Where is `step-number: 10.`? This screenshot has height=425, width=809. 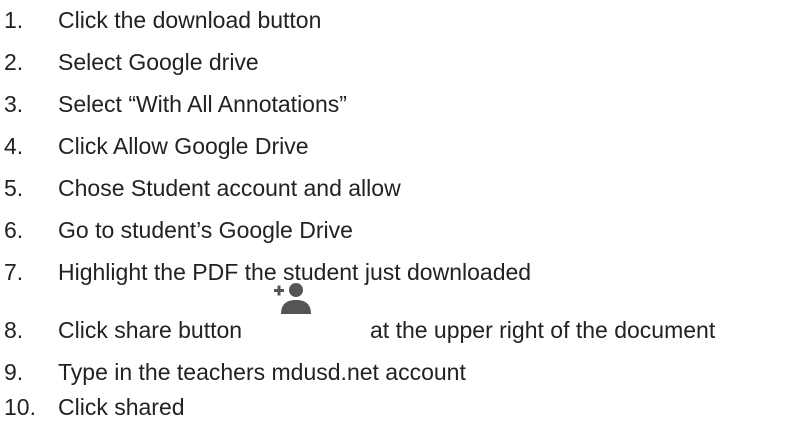
step-number: 10. is located at coordinates (20, 407).